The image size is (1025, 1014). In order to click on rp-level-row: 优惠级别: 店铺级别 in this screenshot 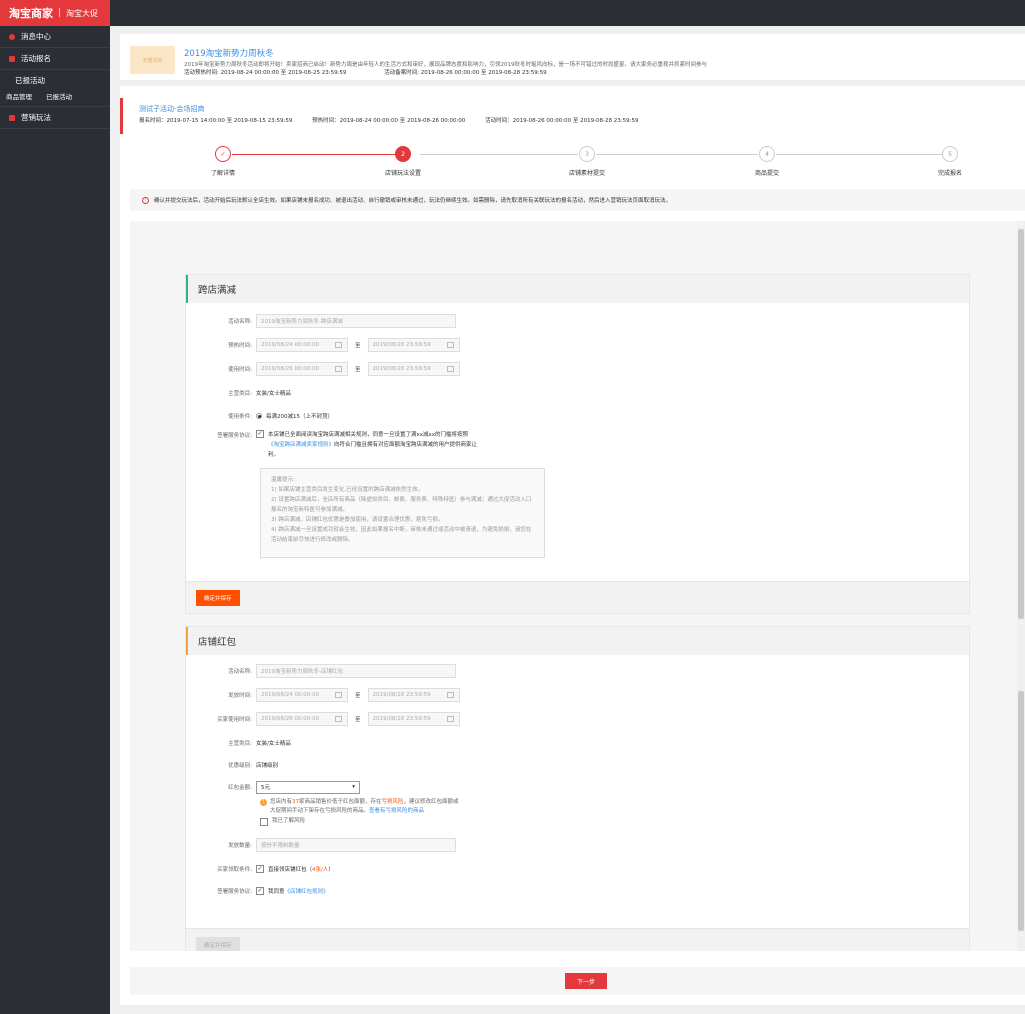, I will do `click(577, 765)`.